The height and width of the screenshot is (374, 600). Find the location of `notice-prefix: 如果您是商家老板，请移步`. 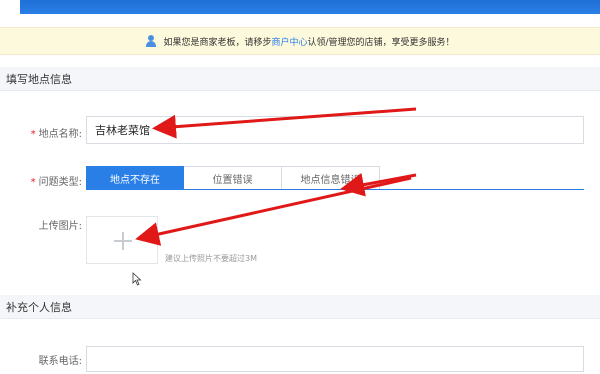

notice-prefix: 如果您是商家老板，请移步 is located at coordinates (217, 42).